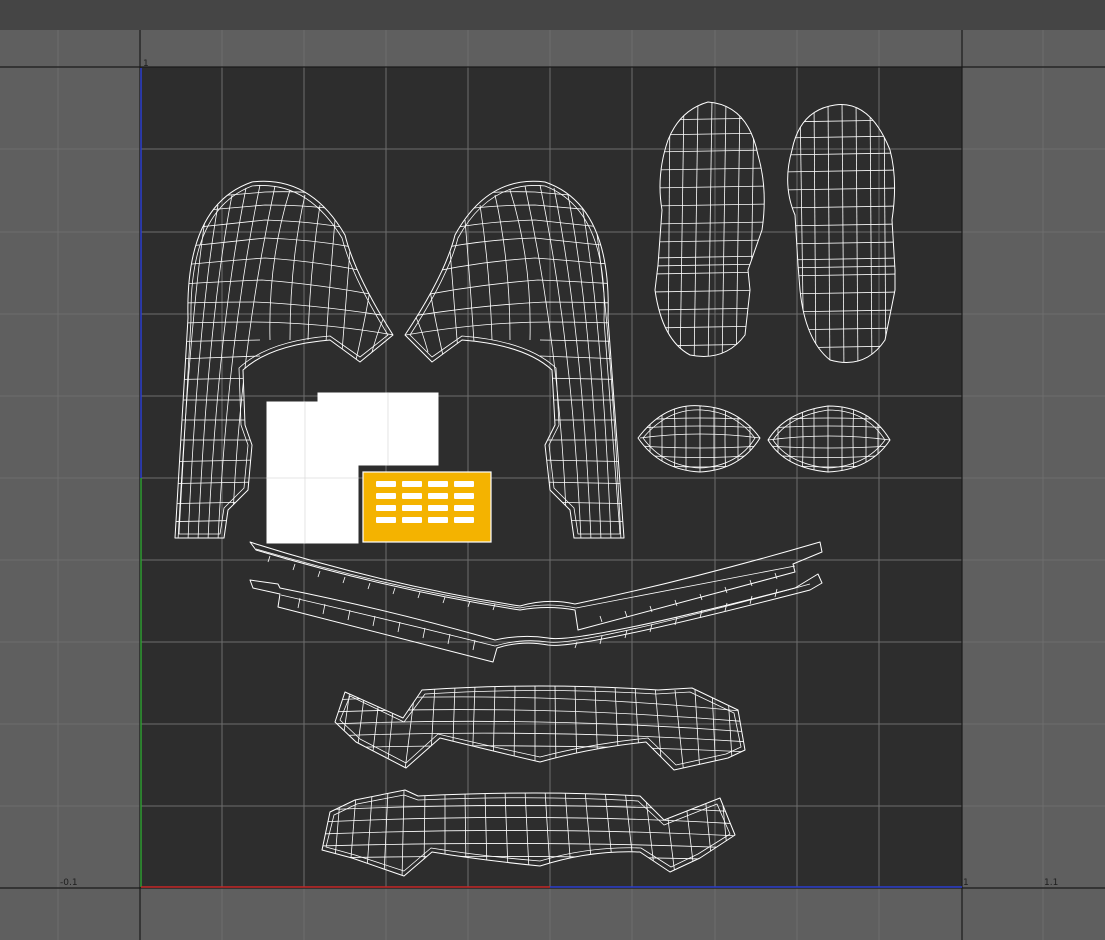  What do you see at coordinates (966, 883) in the screenshot?
I see `uv-label-u-one: 1` at bounding box center [966, 883].